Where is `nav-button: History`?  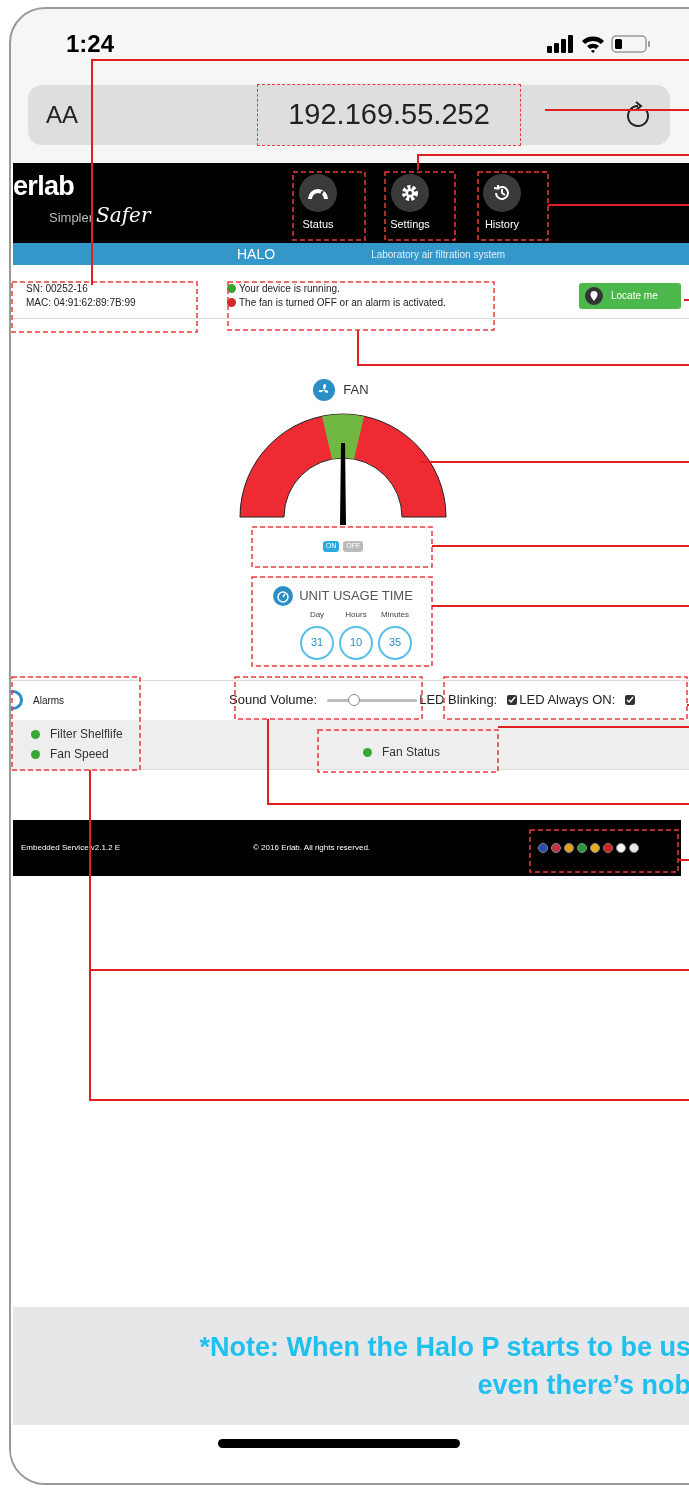
nav-button: History is located at coordinates (502, 203).